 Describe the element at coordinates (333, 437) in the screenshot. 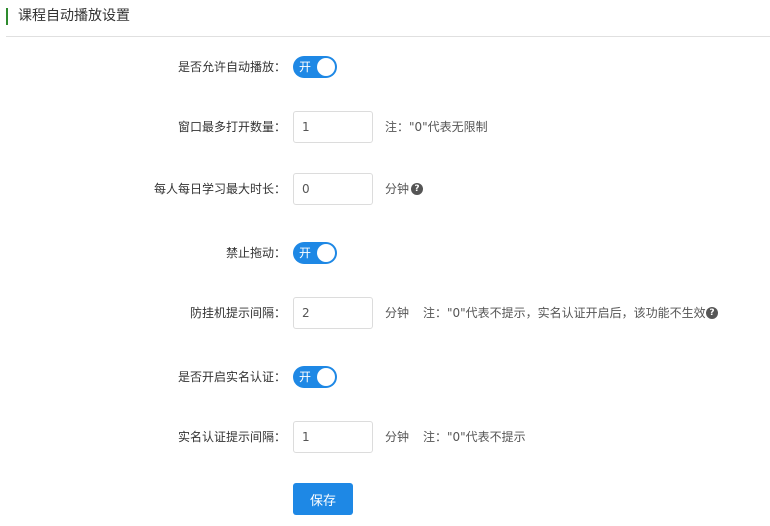

I see `realname-interval-input` at that location.